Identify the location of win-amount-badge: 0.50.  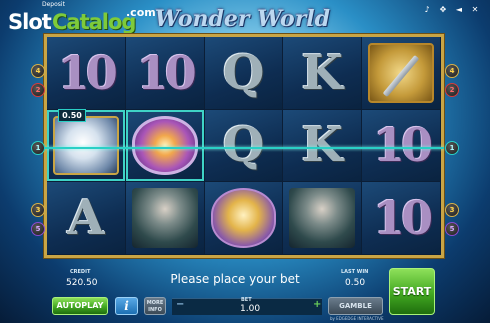
(72, 115).